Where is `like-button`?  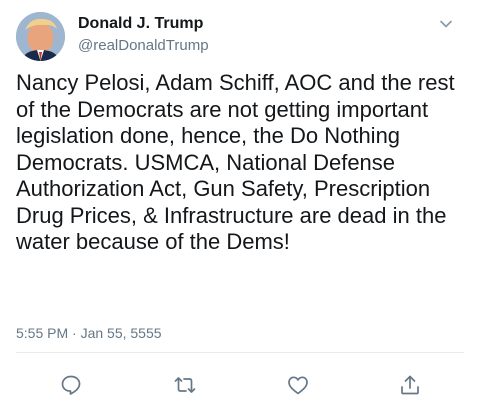 like-button is located at coordinates (298, 385).